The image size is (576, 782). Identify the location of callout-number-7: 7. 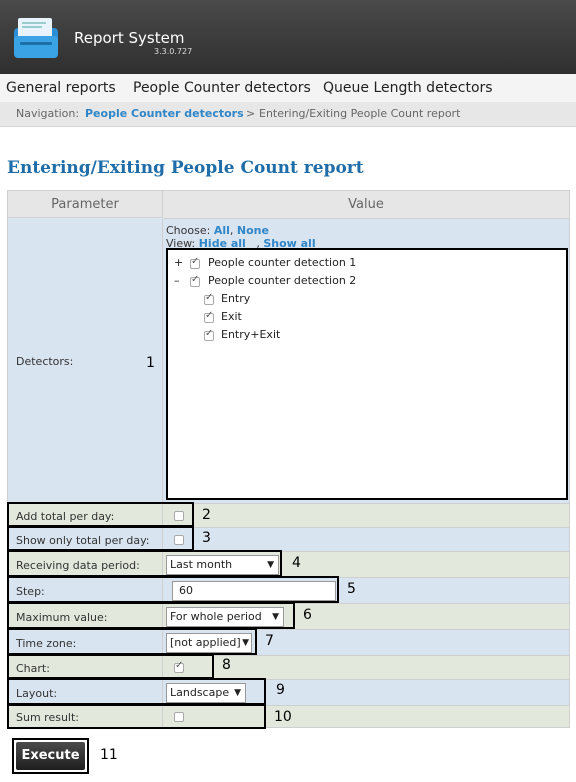
(269, 641).